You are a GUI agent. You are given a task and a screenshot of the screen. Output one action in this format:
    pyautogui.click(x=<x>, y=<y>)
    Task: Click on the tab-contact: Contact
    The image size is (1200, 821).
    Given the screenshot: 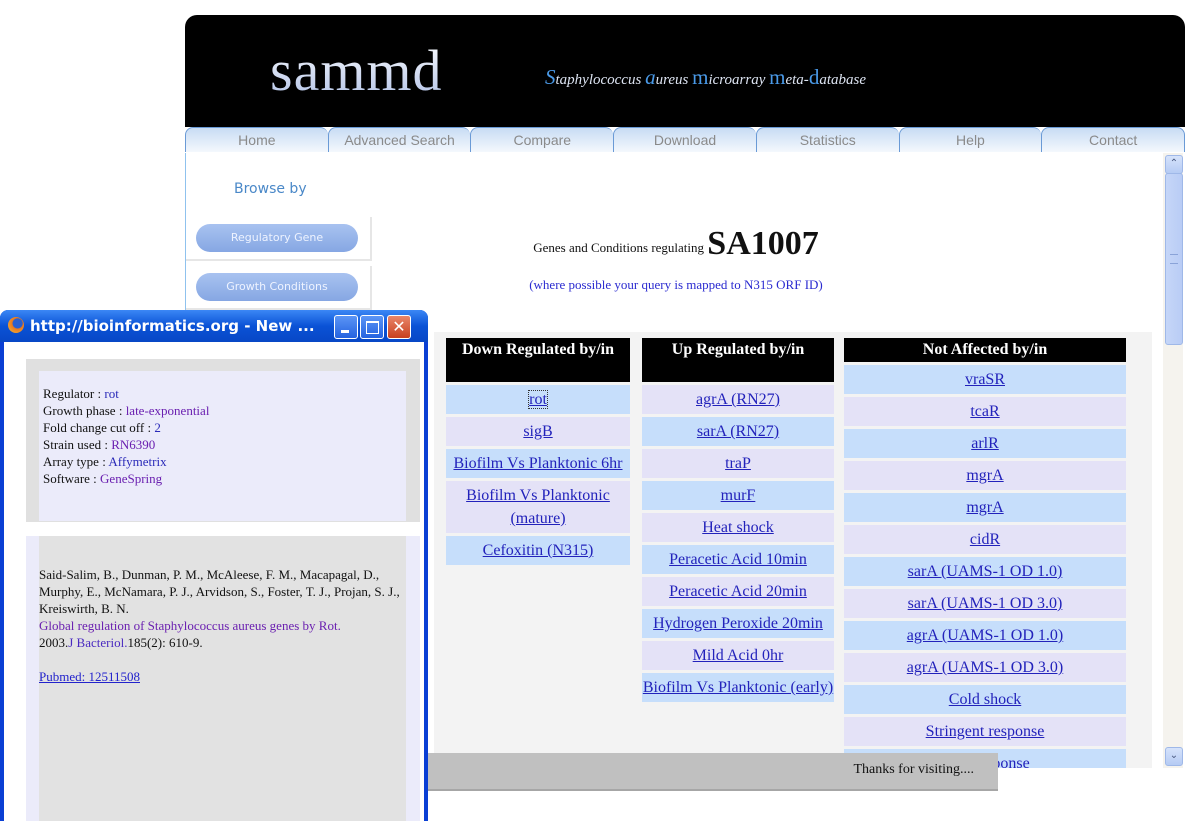 What is the action you would take?
    pyautogui.click(x=1113, y=139)
    